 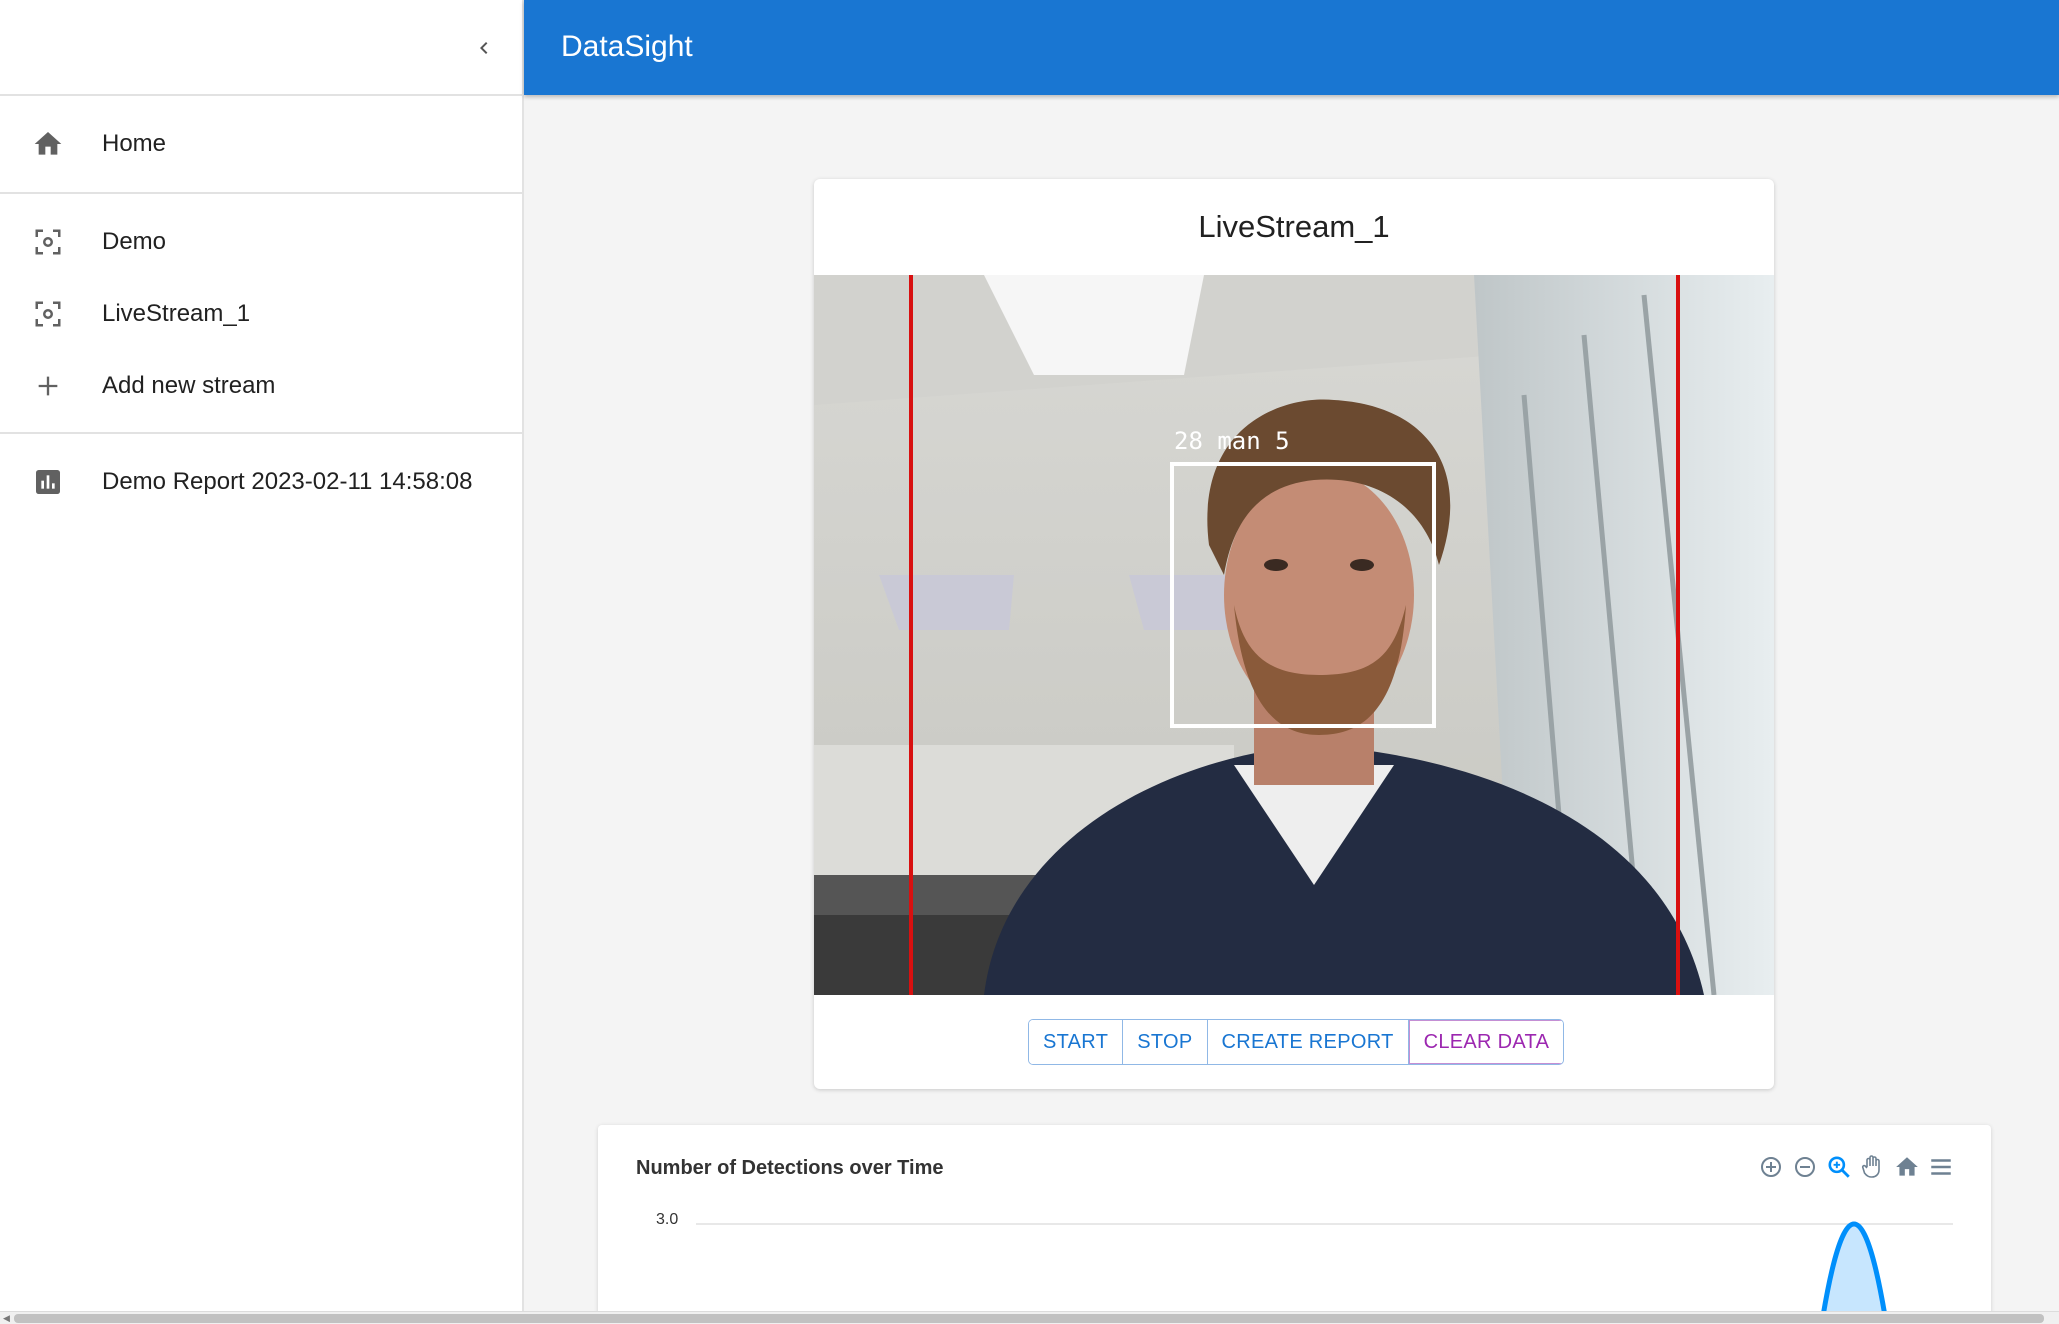 I want to click on series-area, so click(x=1854, y=1274).